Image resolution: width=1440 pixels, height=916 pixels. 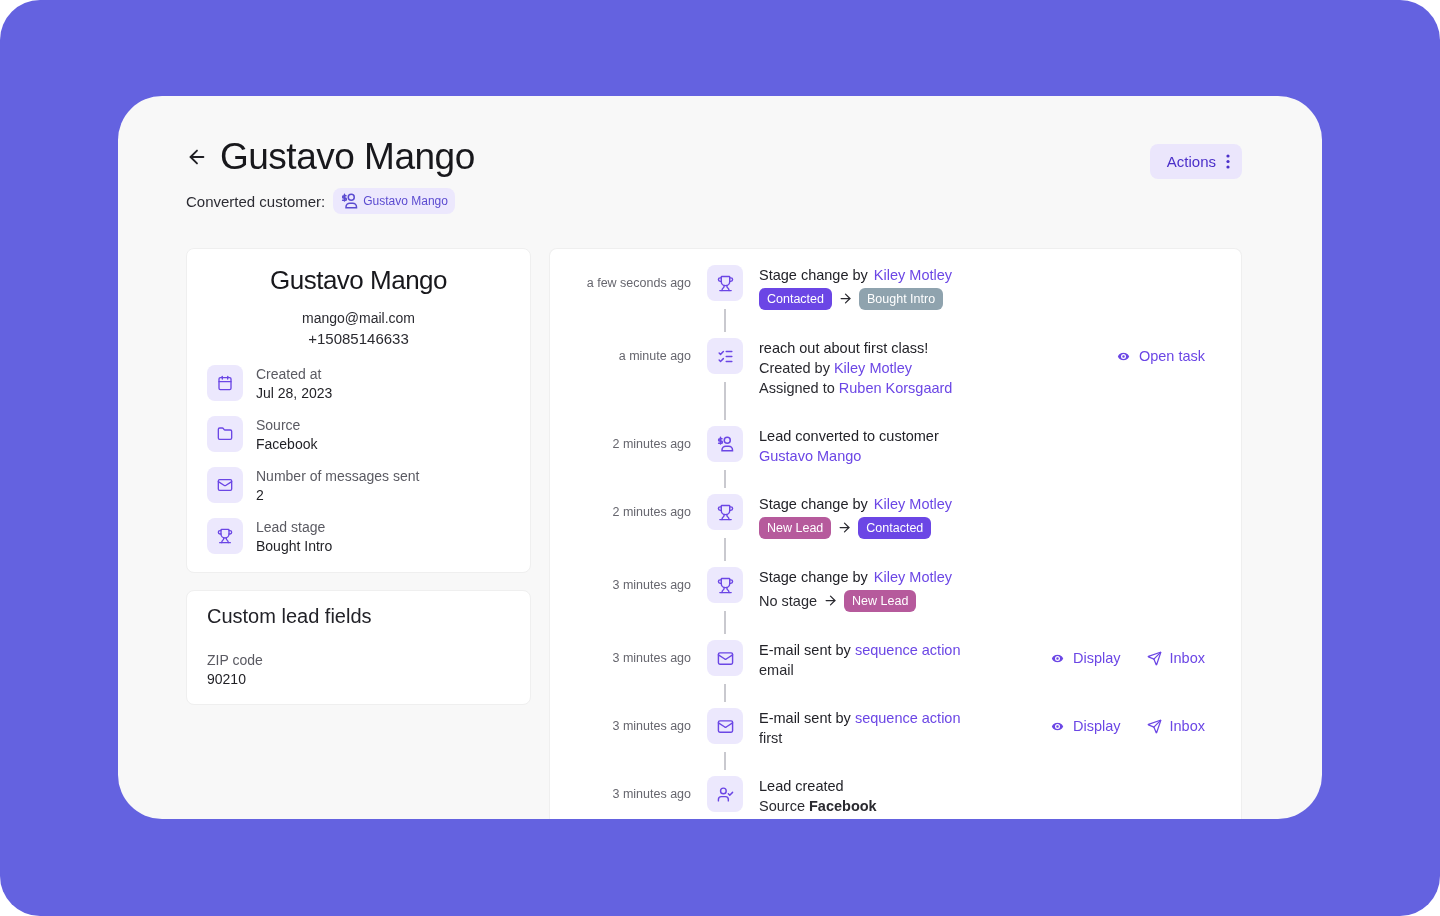 I want to click on stage-tag: Bought Intro, so click(x=901, y=299).